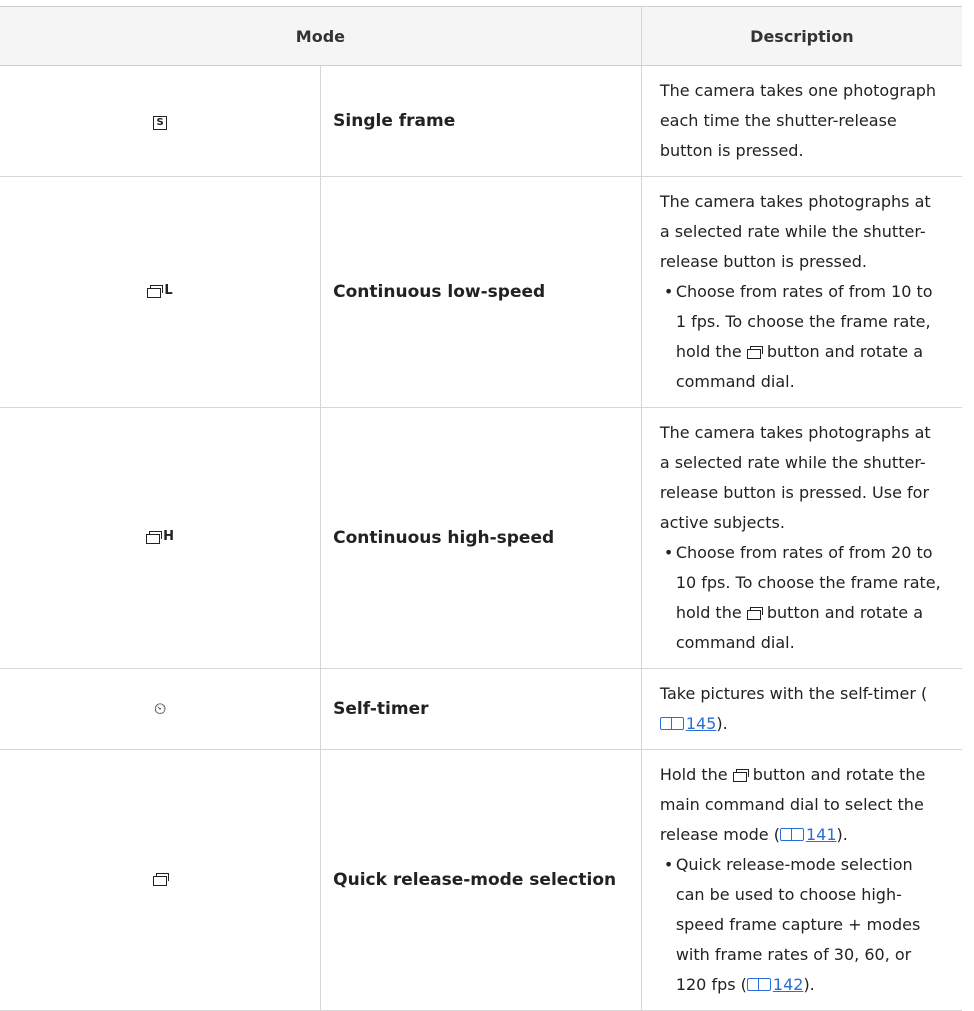 The width and height of the screenshot is (974, 1011). I want to click on quick-release-mode-icon, so click(161, 880).